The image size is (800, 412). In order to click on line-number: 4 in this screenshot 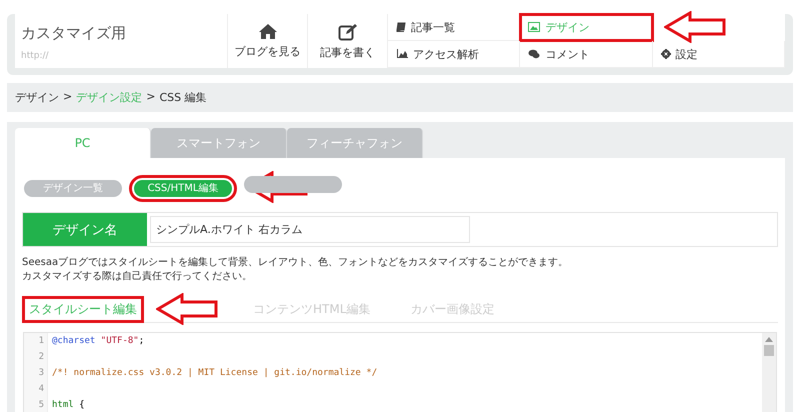, I will do `click(36, 389)`.